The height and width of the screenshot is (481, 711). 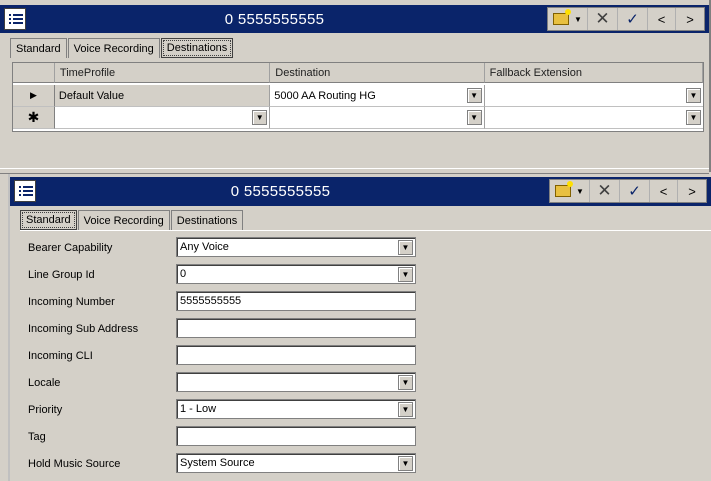 I want to click on form-row-bearer-capability: Bearer Capability Any Voice ▼, so click(x=230, y=248).